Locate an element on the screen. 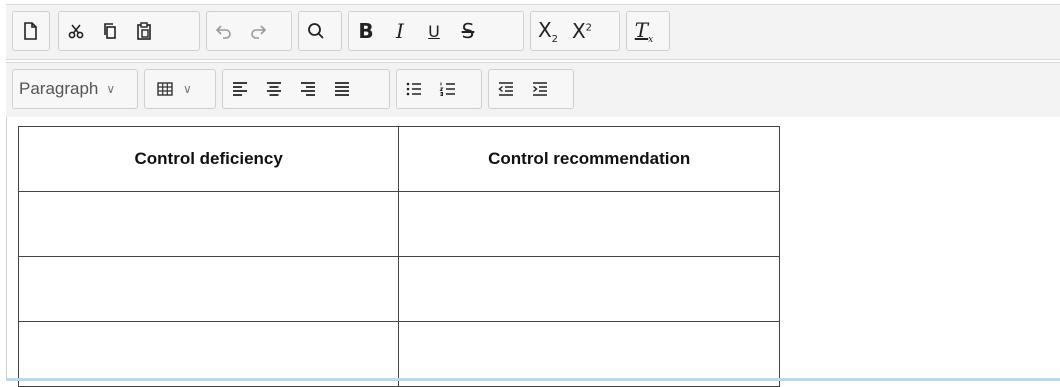 Image resolution: width=1060 pixels, height=387 pixels. toolbar-group-document is located at coordinates (31, 31).